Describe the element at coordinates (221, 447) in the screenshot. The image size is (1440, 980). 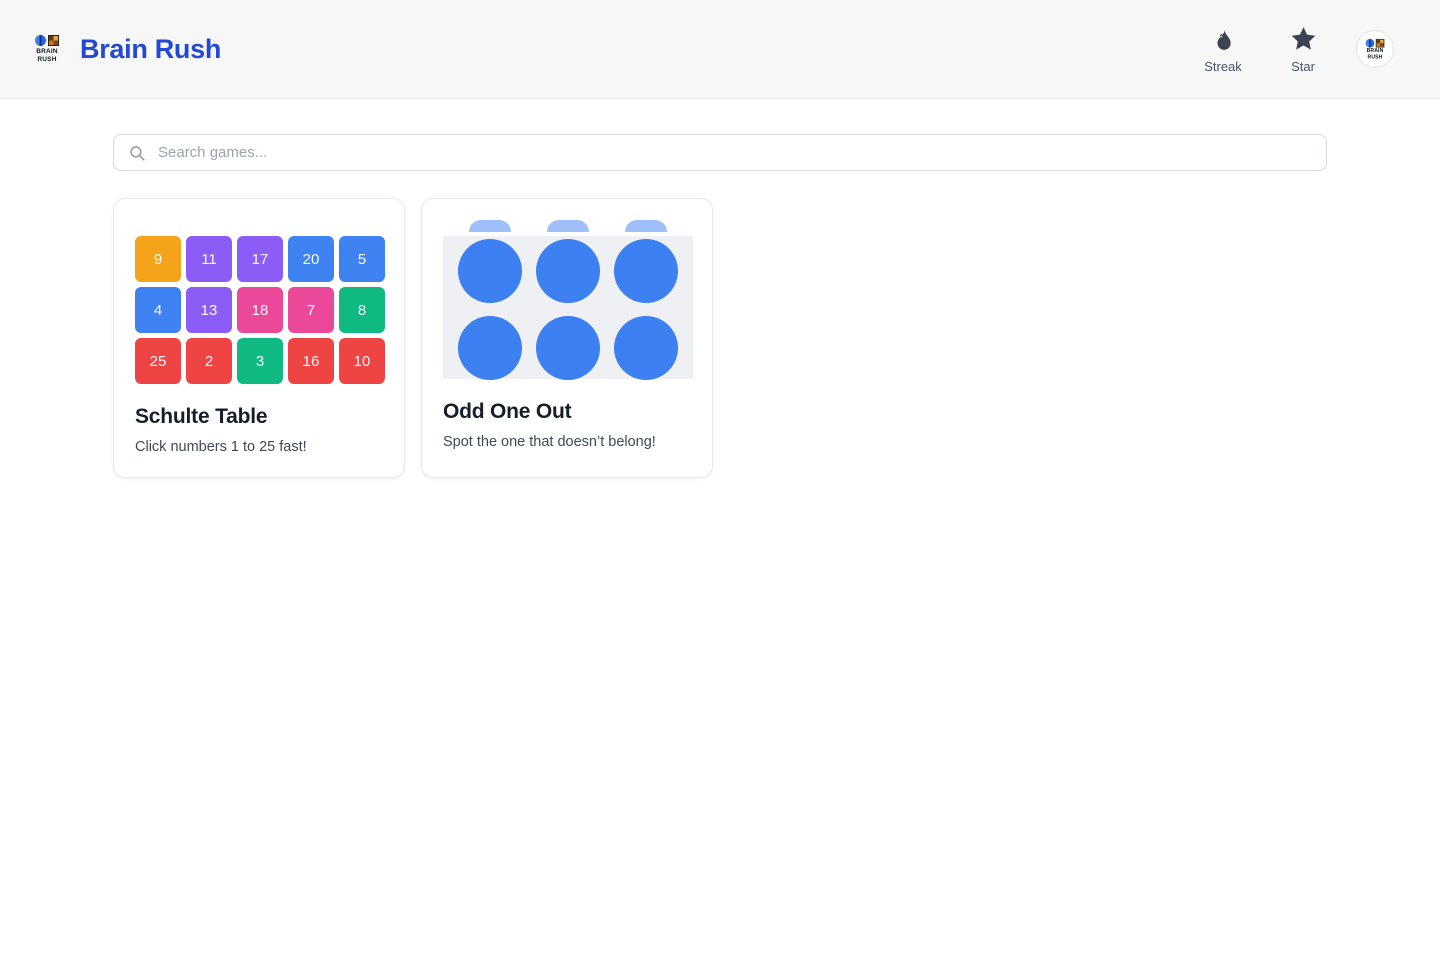
I see `card-subtitle: Click numbers 1 to 25 fast!` at that location.